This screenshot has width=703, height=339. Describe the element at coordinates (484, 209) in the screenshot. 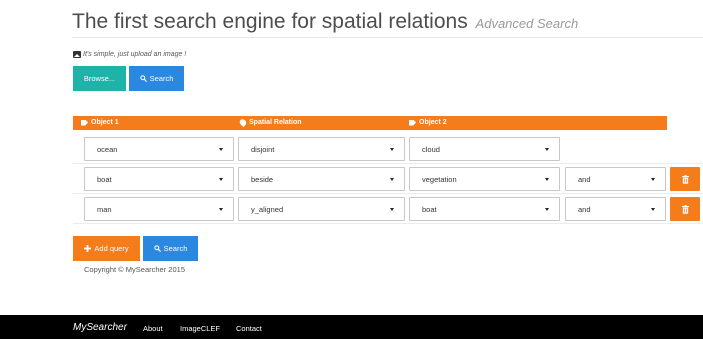

I see `object2-select: boat` at that location.